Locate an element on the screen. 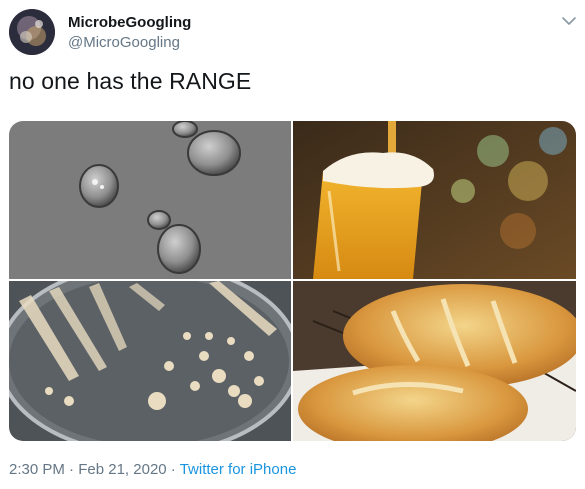 The width and height of the screenshot is (585, 489). tweet-date: Feb 21, 2020 is located at coordinates (122, 469).